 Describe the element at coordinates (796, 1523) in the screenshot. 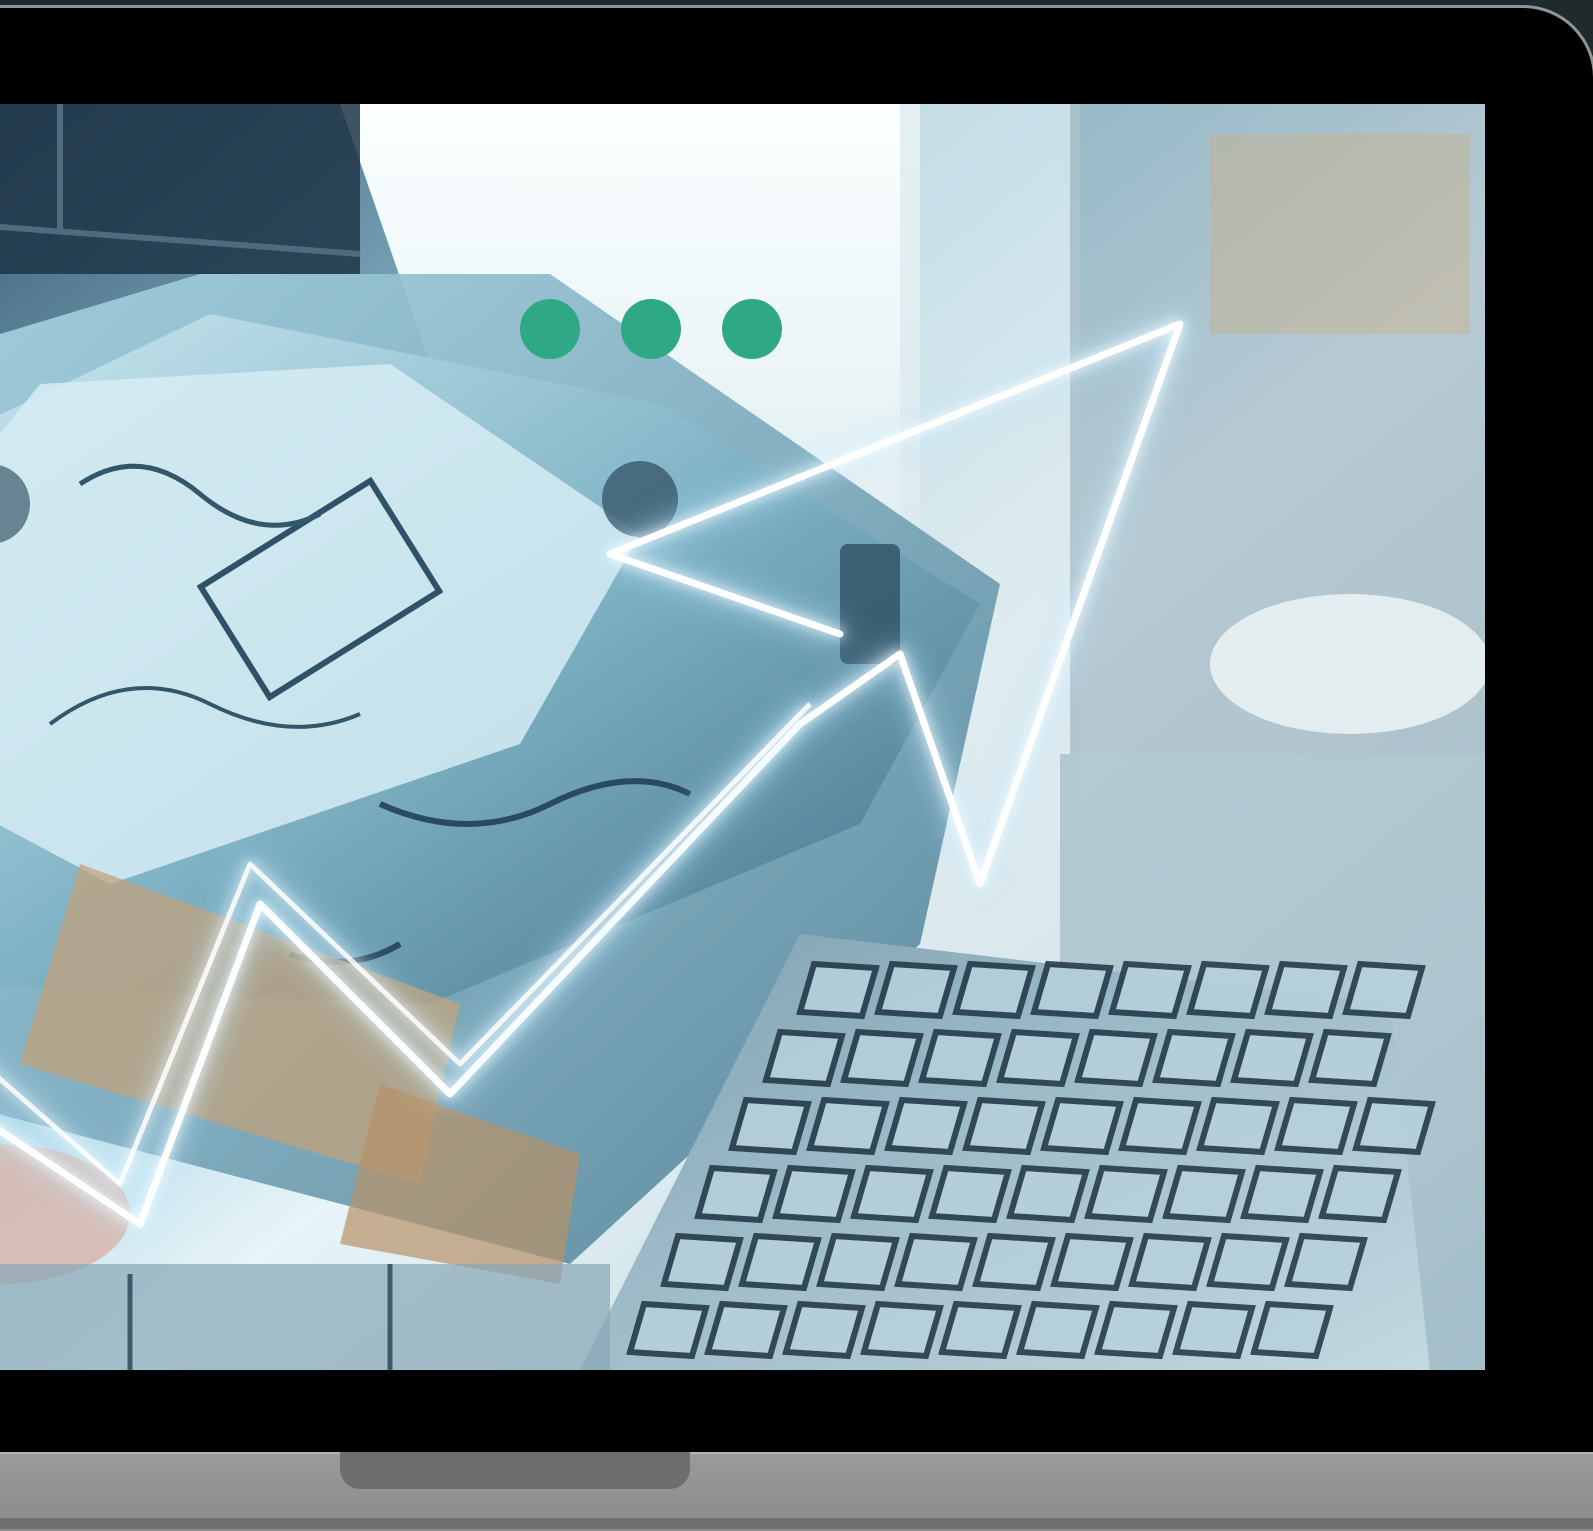

I see `laptop-base-edge` at that location.